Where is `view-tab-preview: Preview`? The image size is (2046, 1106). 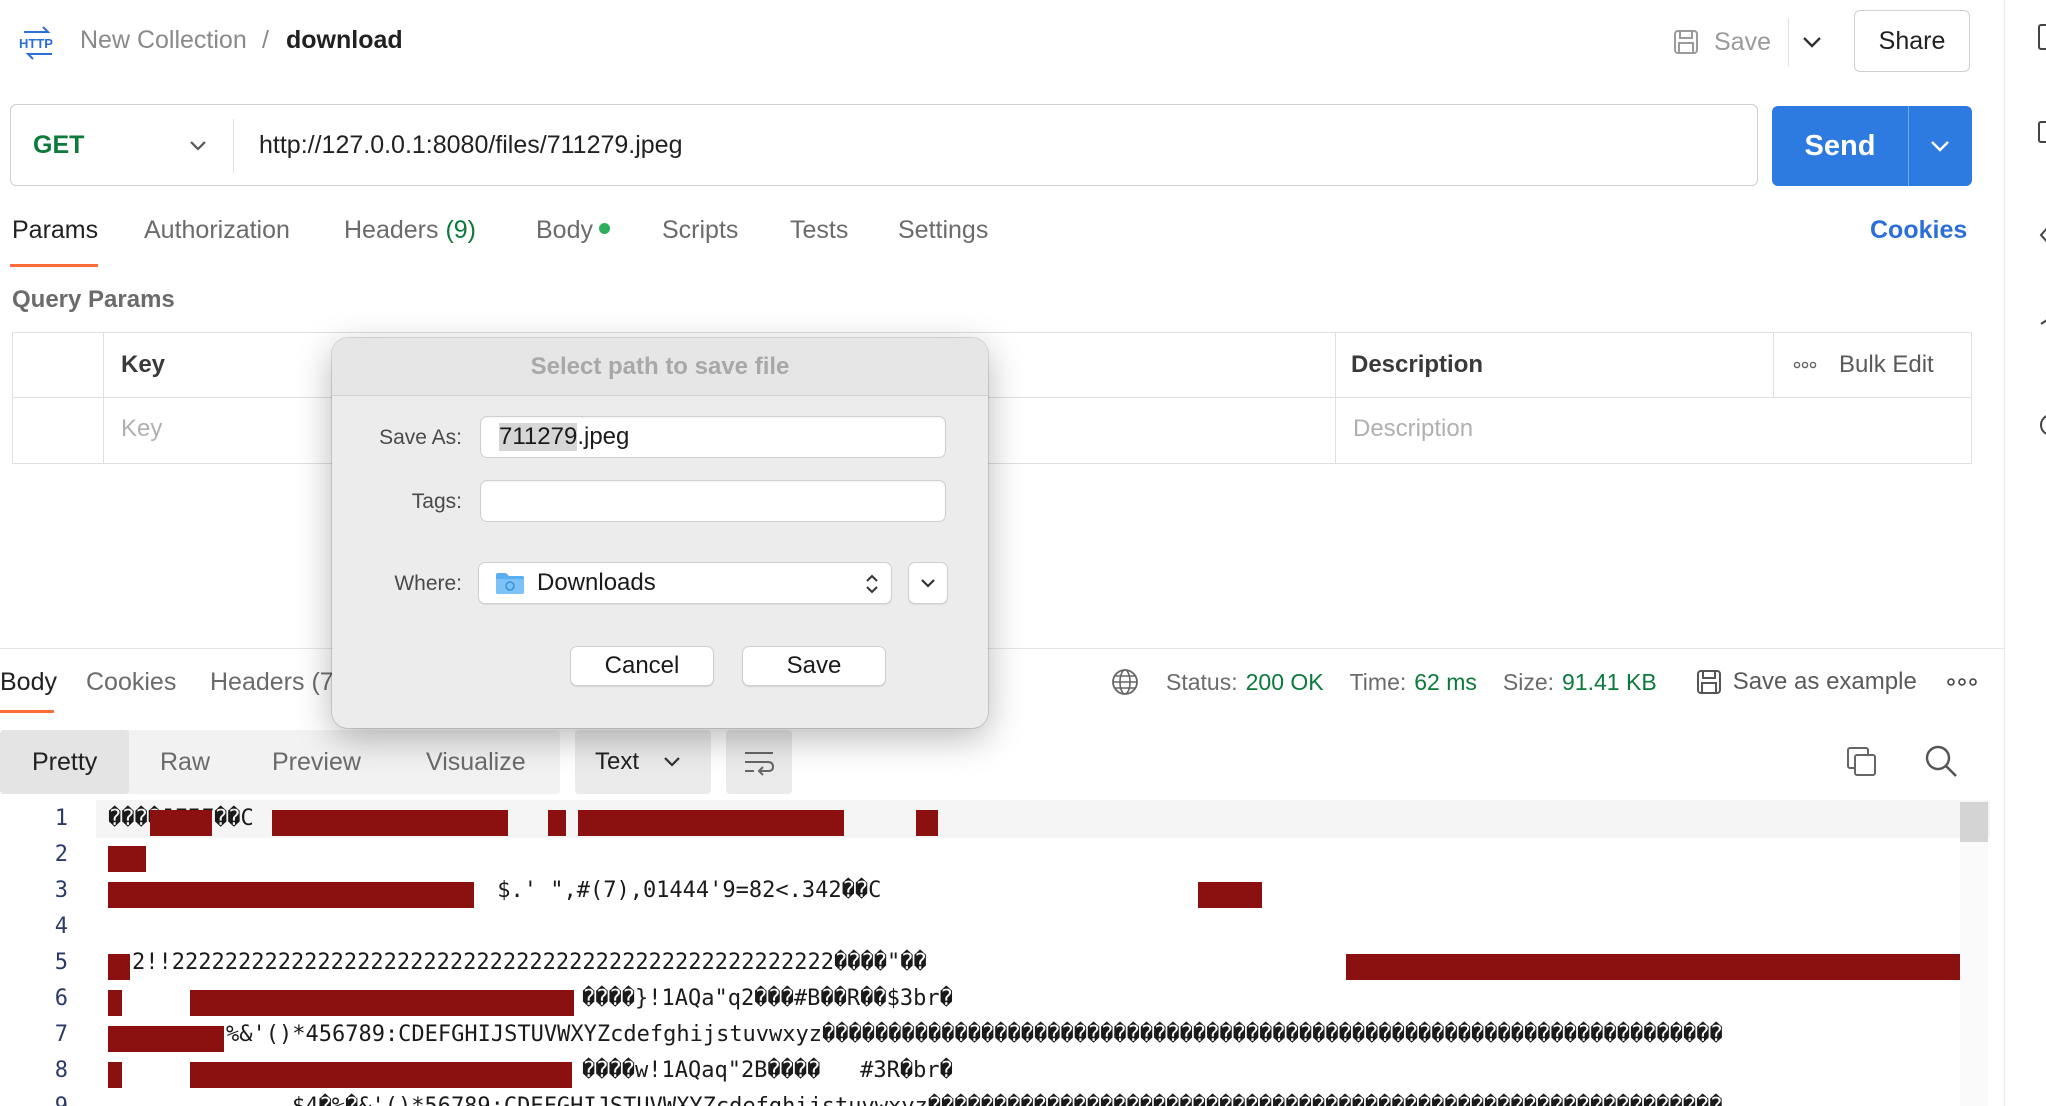 view-tab-preview: Preview is located at coordinates (316, 762).